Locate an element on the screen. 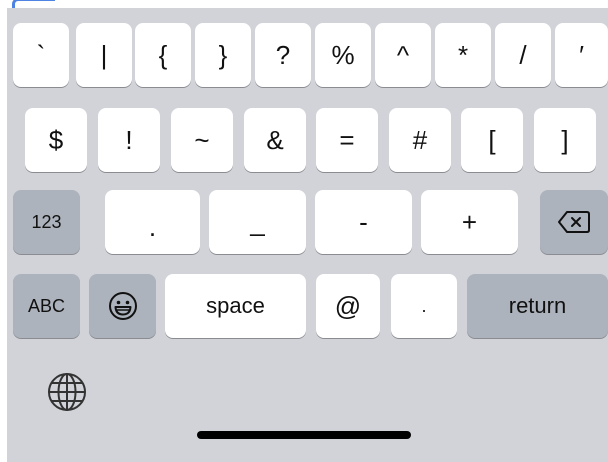 The height and width of the screenshot is (462, 608). numbers-mode-key: 123 is located at coordinates (46, 222).